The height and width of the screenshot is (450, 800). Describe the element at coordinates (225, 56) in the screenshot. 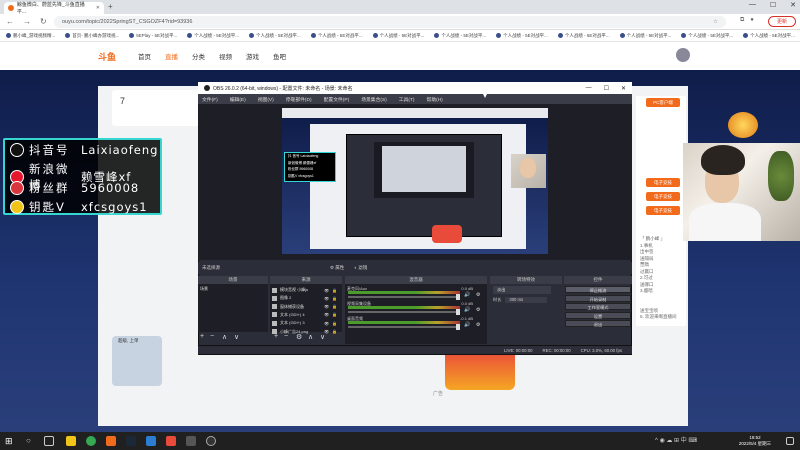

I see `site-nav-3: 视频` at that location.